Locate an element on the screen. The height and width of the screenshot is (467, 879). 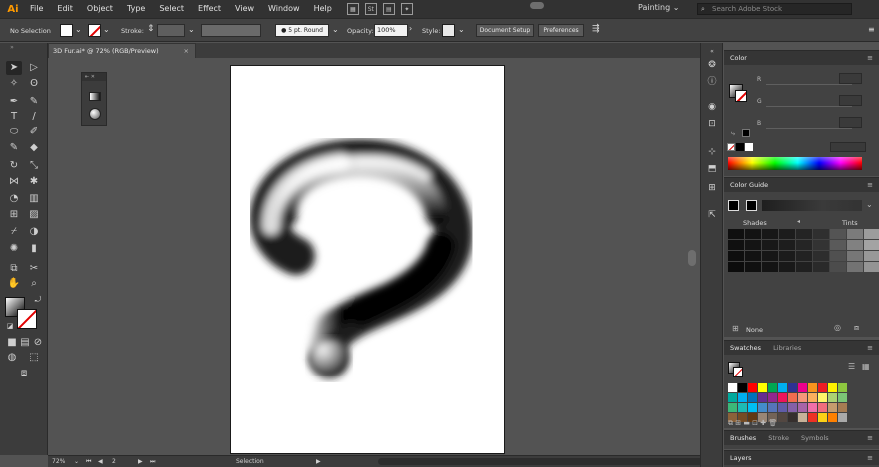
edit-toolbar-icon: ⧈ is located at coordinates (24, 374).